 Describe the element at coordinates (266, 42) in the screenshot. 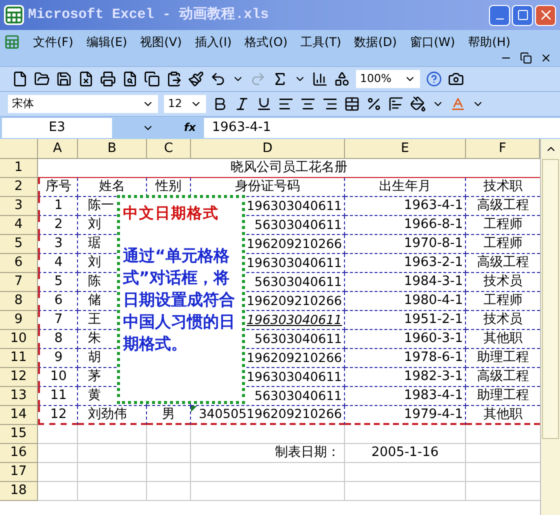

I see `menu-item: 格式(O)` at that location.